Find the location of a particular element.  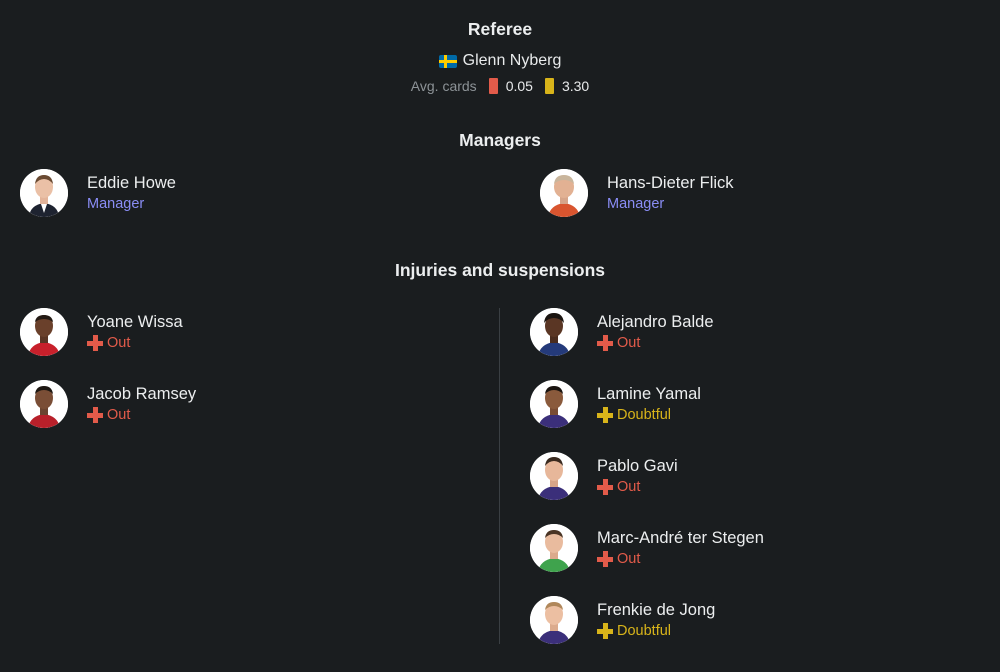

player-name: Marc-André ter Stegen is located at coordinates (680, 538).